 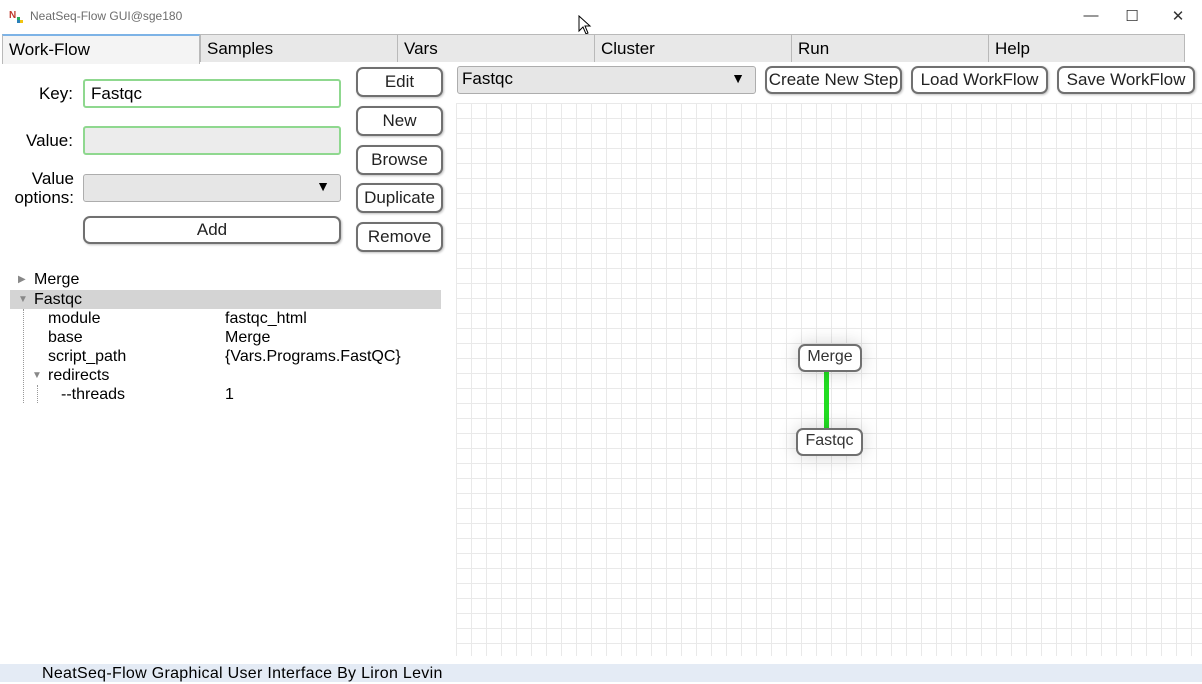 What do you see at coordinates (601, 17) in the screenshot?
I see `title-bar: N NeatSeq-Flow GUI@sge180 — ☐ ✕` at bounding box center [601, 17].